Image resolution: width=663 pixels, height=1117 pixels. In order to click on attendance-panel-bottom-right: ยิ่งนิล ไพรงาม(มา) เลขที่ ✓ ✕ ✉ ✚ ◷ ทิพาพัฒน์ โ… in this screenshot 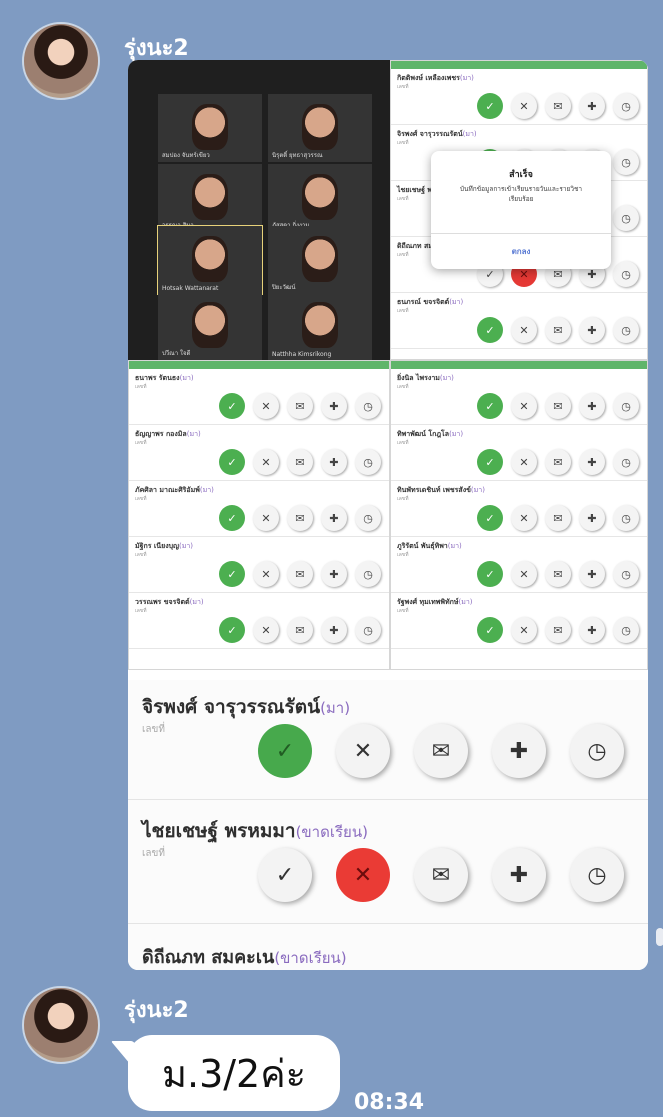, I will do `click(519, 515)`.